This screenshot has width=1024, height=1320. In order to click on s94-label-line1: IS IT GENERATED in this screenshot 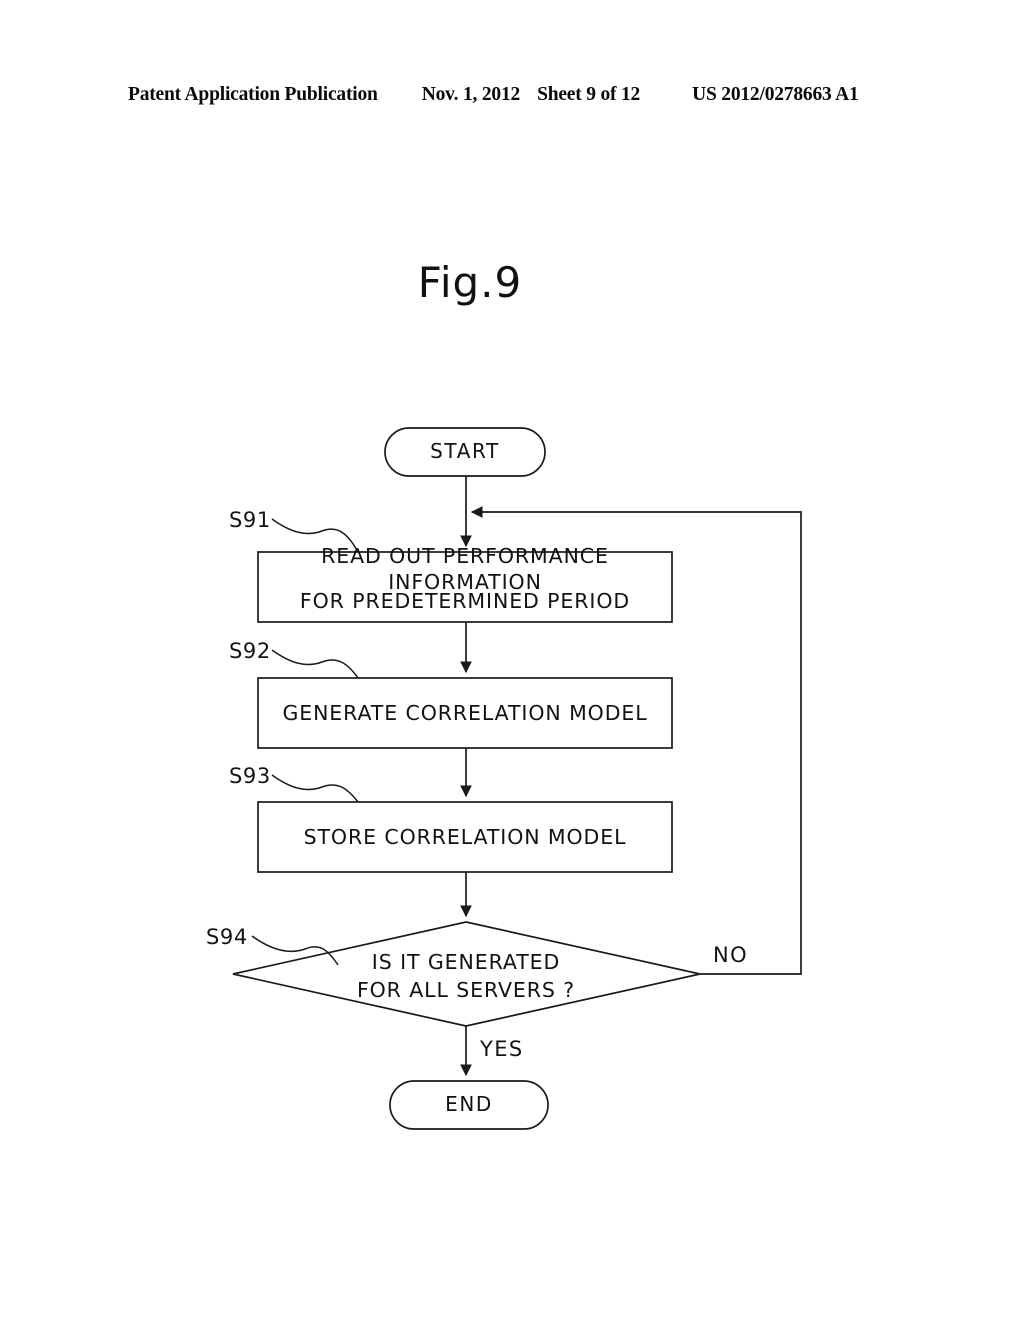, I will do `click(466, 961)`.